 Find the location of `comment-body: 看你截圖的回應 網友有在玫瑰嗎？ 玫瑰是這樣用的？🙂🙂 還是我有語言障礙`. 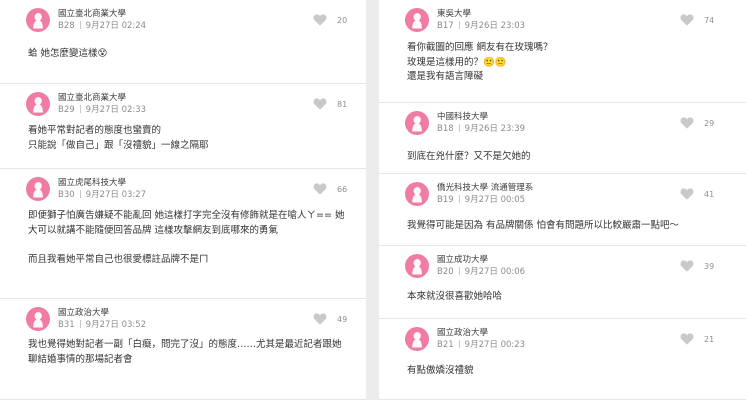

comment-body: 看你截圖的回應 網友有在玫瑰嗎？ 玫瑰是這樣用的？🙂🙂 還是我有語言障礙 is located at coordinates (480, 63).